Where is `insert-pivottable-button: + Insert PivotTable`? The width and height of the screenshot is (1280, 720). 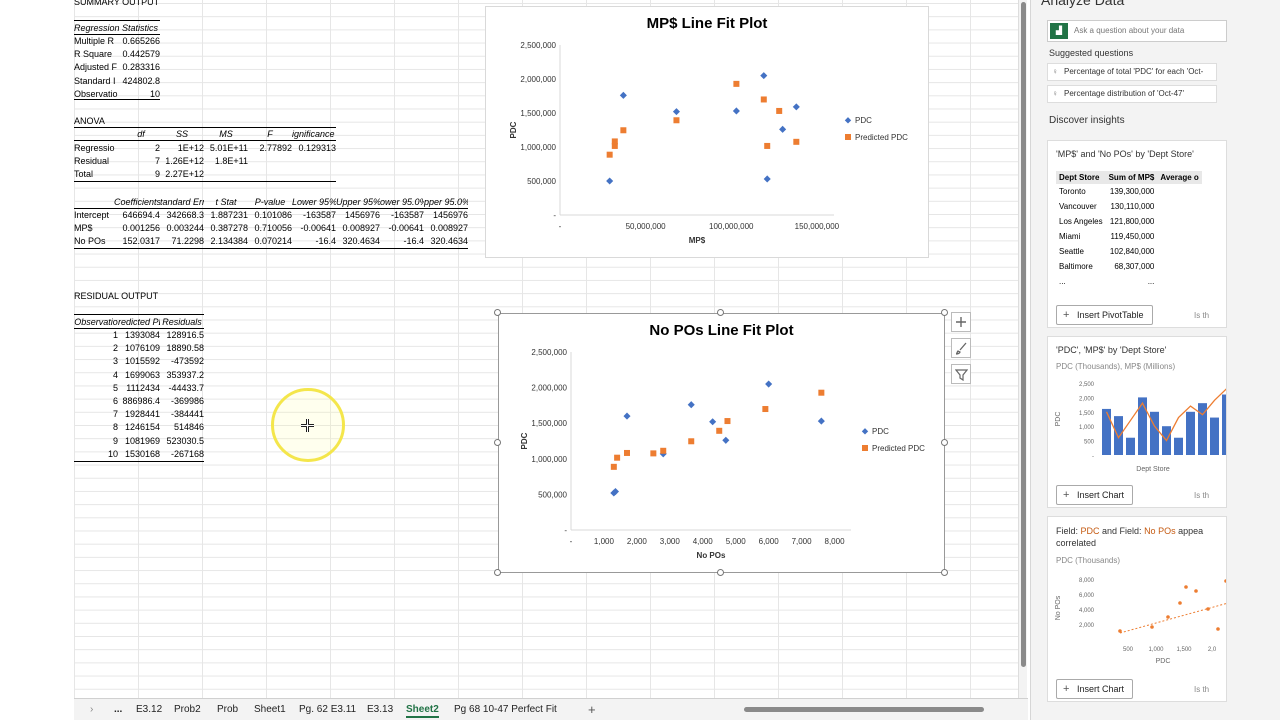
insert-pivottable-button: + Insert PivotTable is located at coordinates (1104, 315).